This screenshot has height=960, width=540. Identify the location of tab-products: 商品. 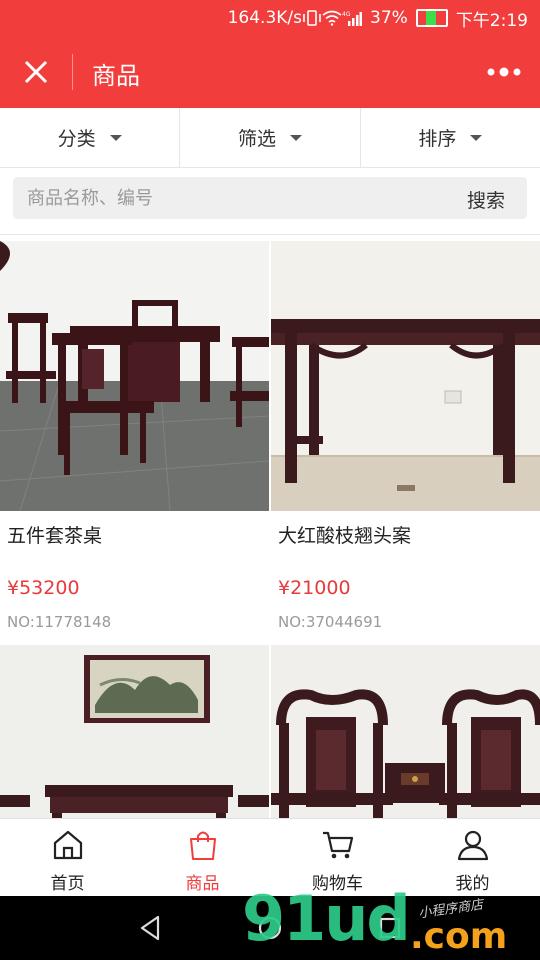
(202, 858).